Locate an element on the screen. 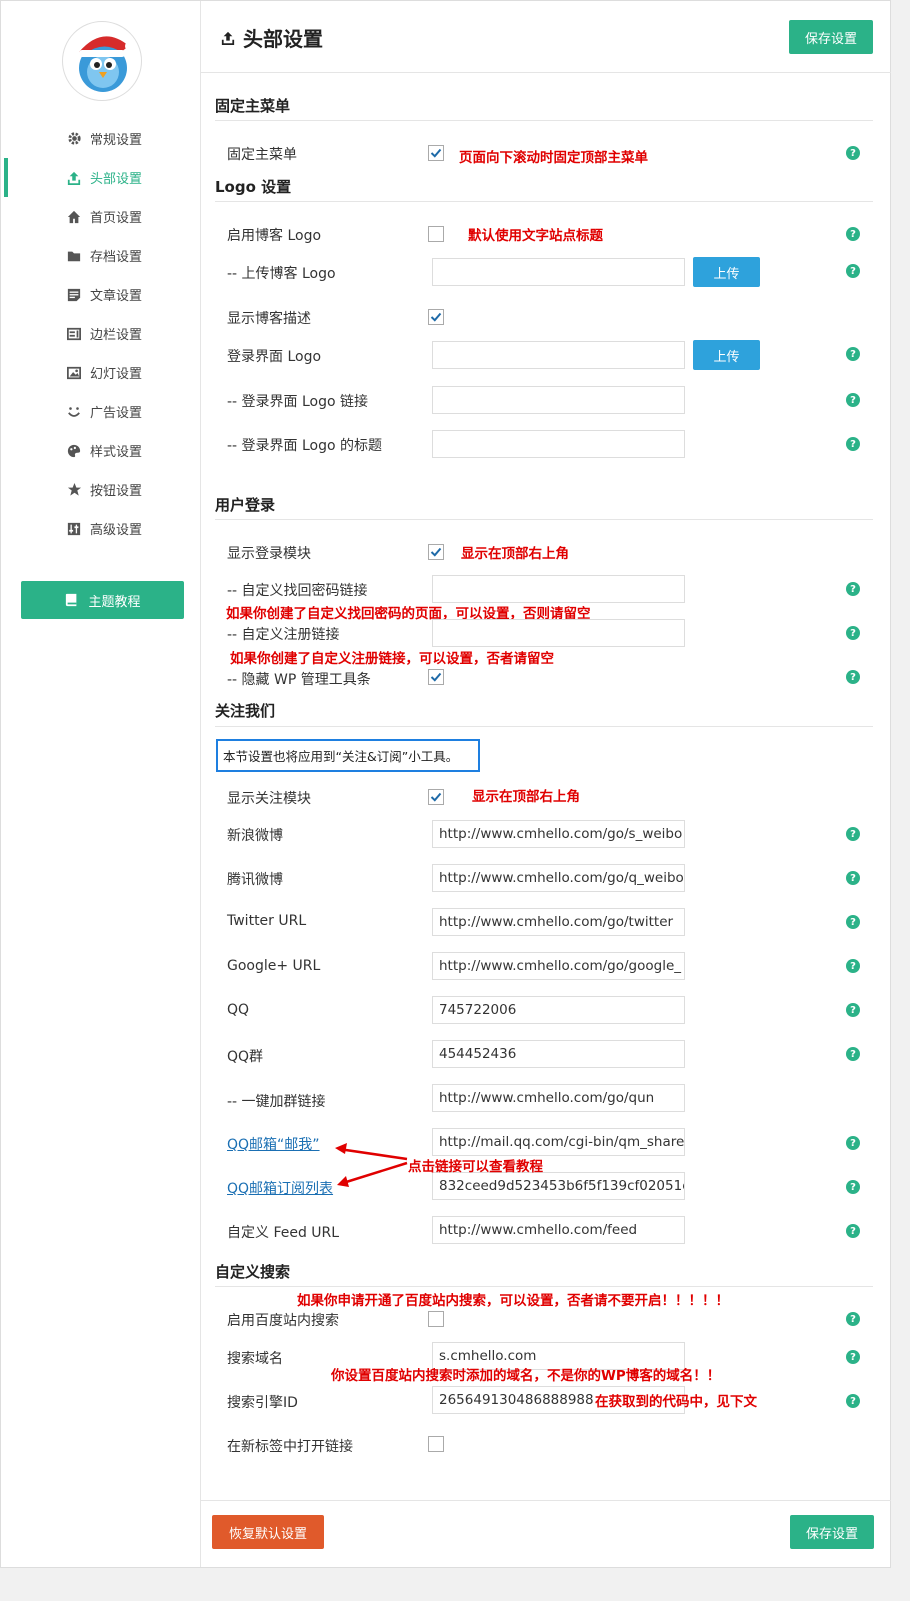 This screenshot has height=1601, width=910. login-logo-upload-button: 上传 is located at coordinates (726, 355).